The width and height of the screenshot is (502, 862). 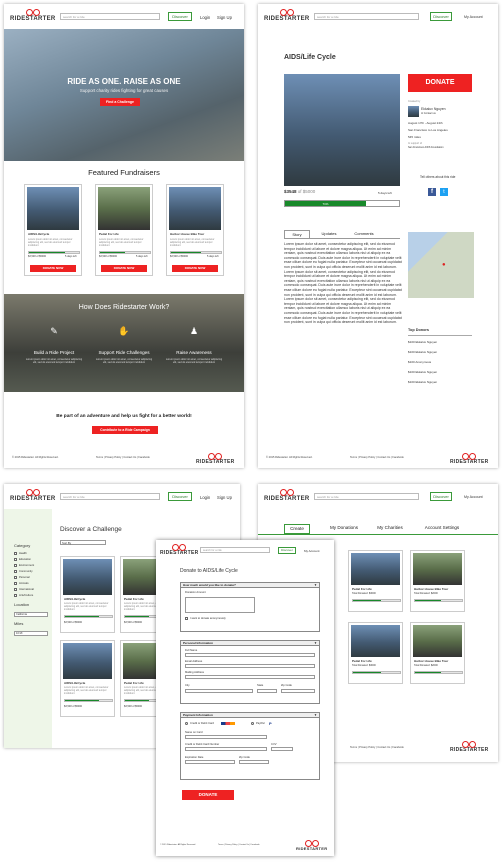 I want to click on card-number-input, so click(x=226, y=749).